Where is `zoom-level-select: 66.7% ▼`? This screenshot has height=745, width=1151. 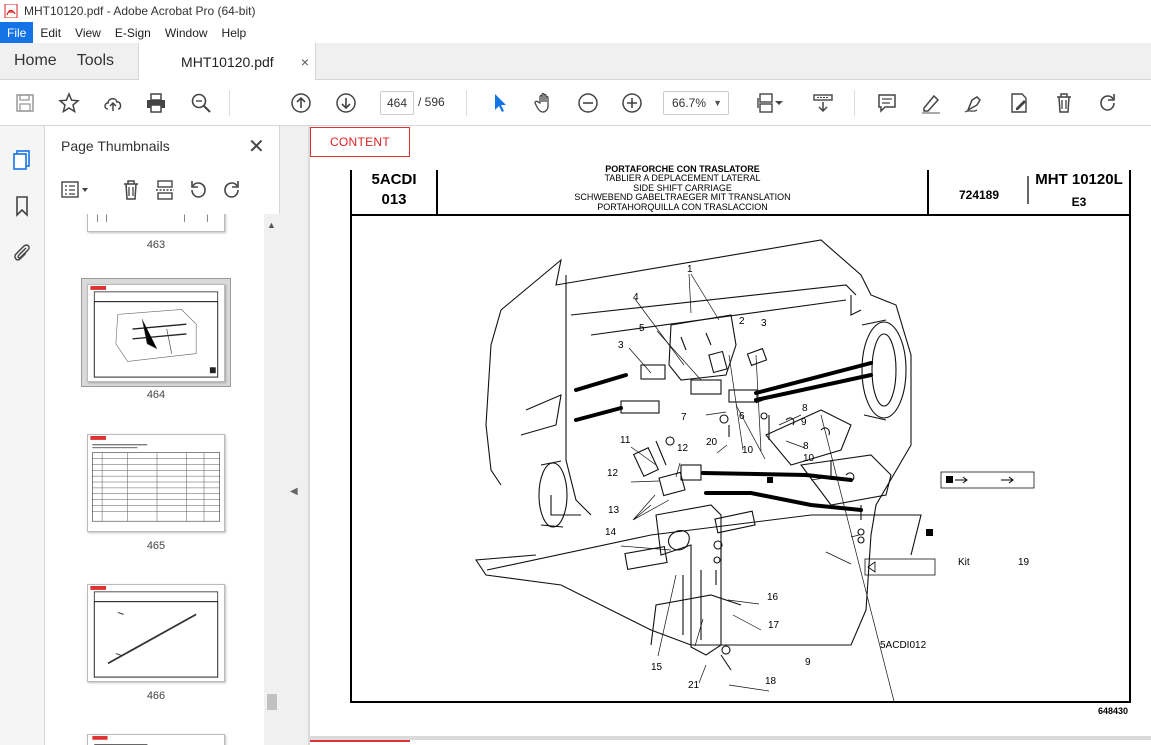
zoom-level-select: 66.7% ▼ is located at coordinates (696, 103).